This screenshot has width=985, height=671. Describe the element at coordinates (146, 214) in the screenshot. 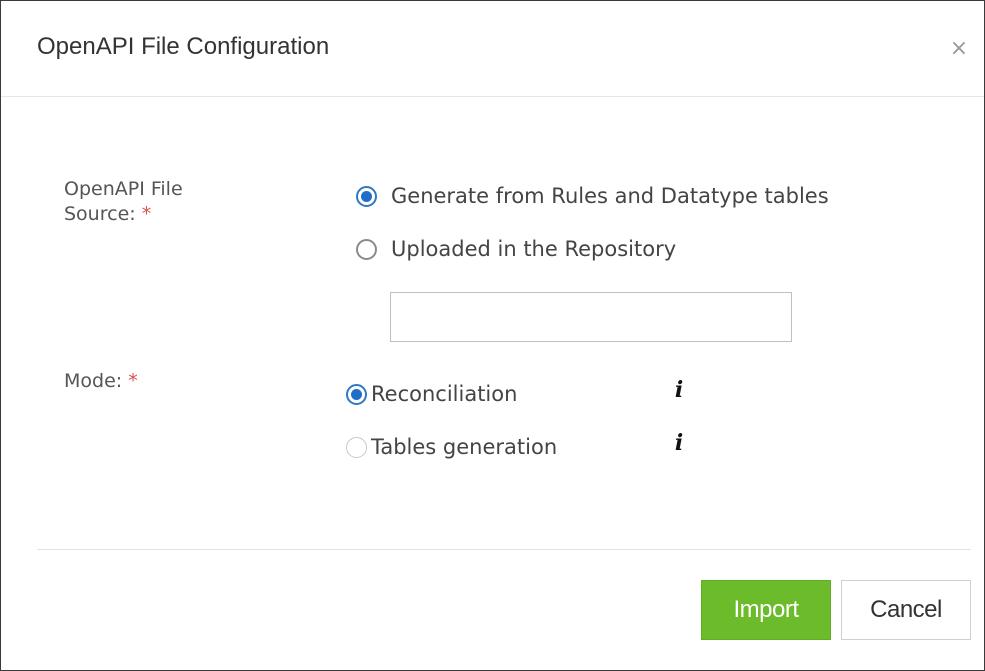

I see `source-required-mark: *` at that location.